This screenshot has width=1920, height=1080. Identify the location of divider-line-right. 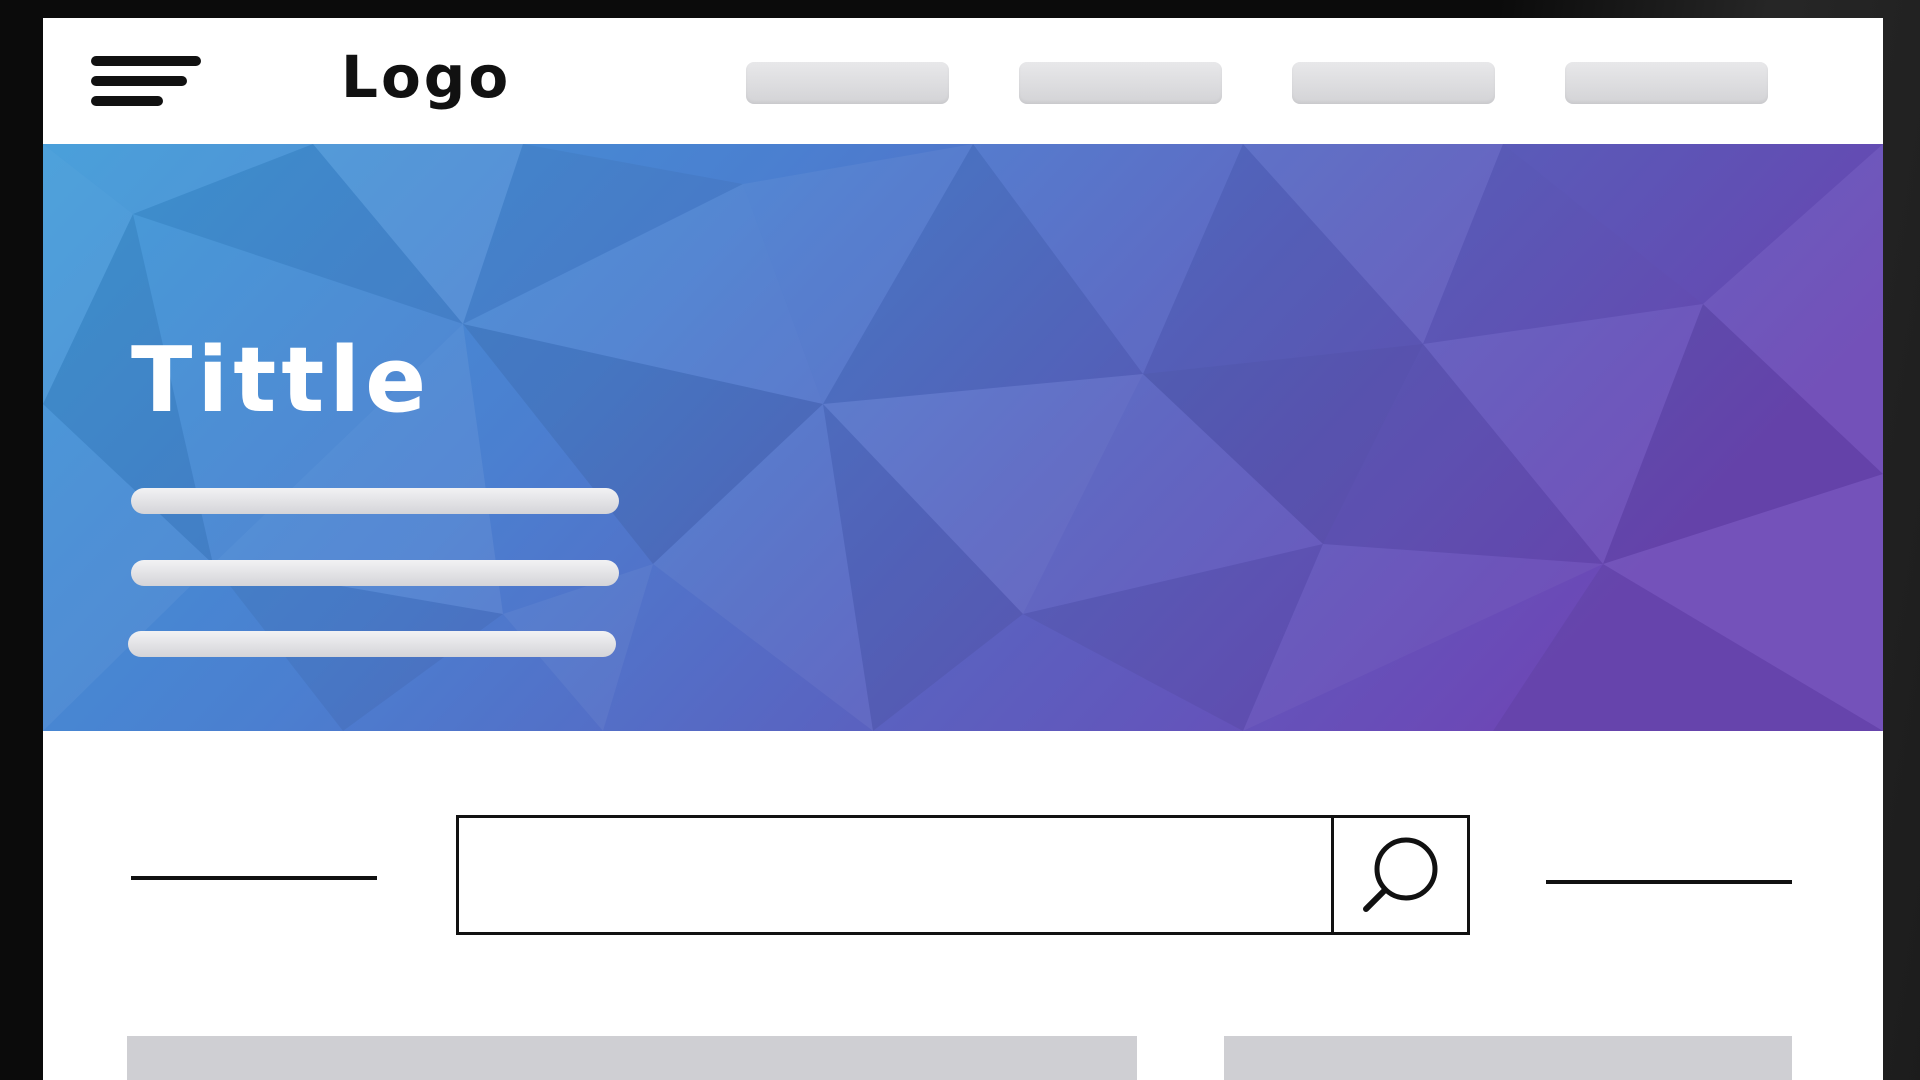
(1669, 882).